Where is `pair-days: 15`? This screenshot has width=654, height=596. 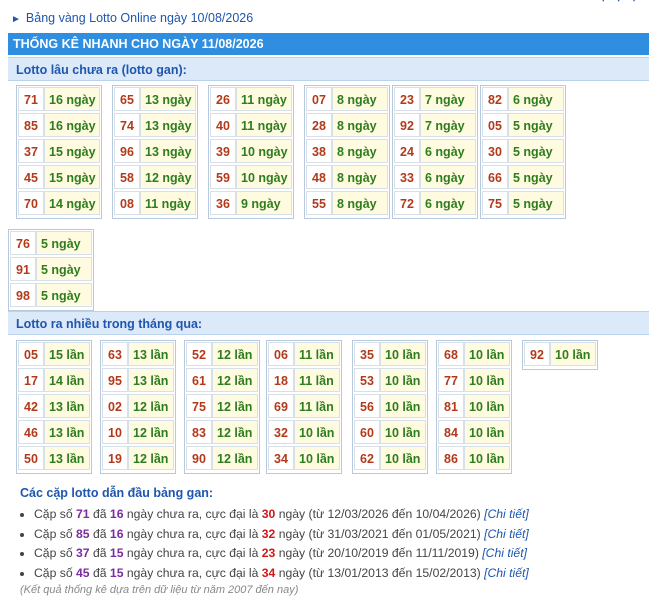
pair-days: 15 is located at coordinates (116, 553).